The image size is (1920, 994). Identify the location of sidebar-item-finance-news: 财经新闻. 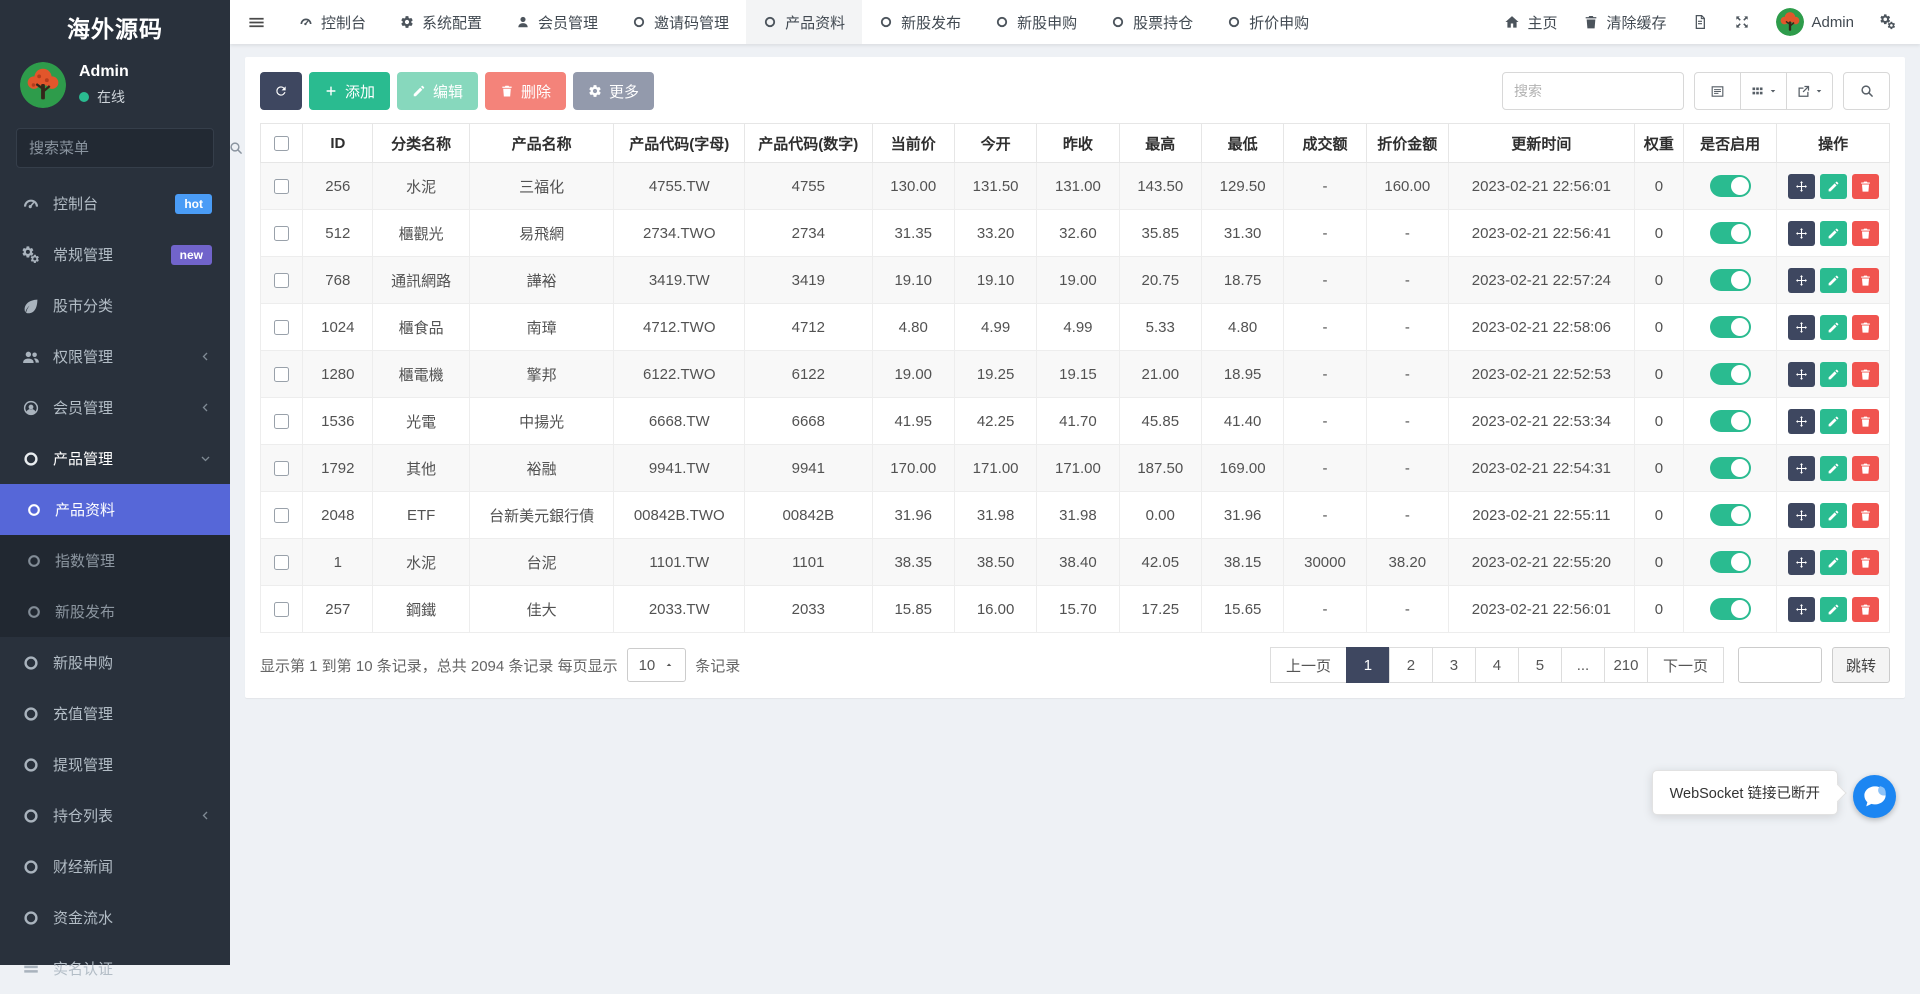
(115, 866).